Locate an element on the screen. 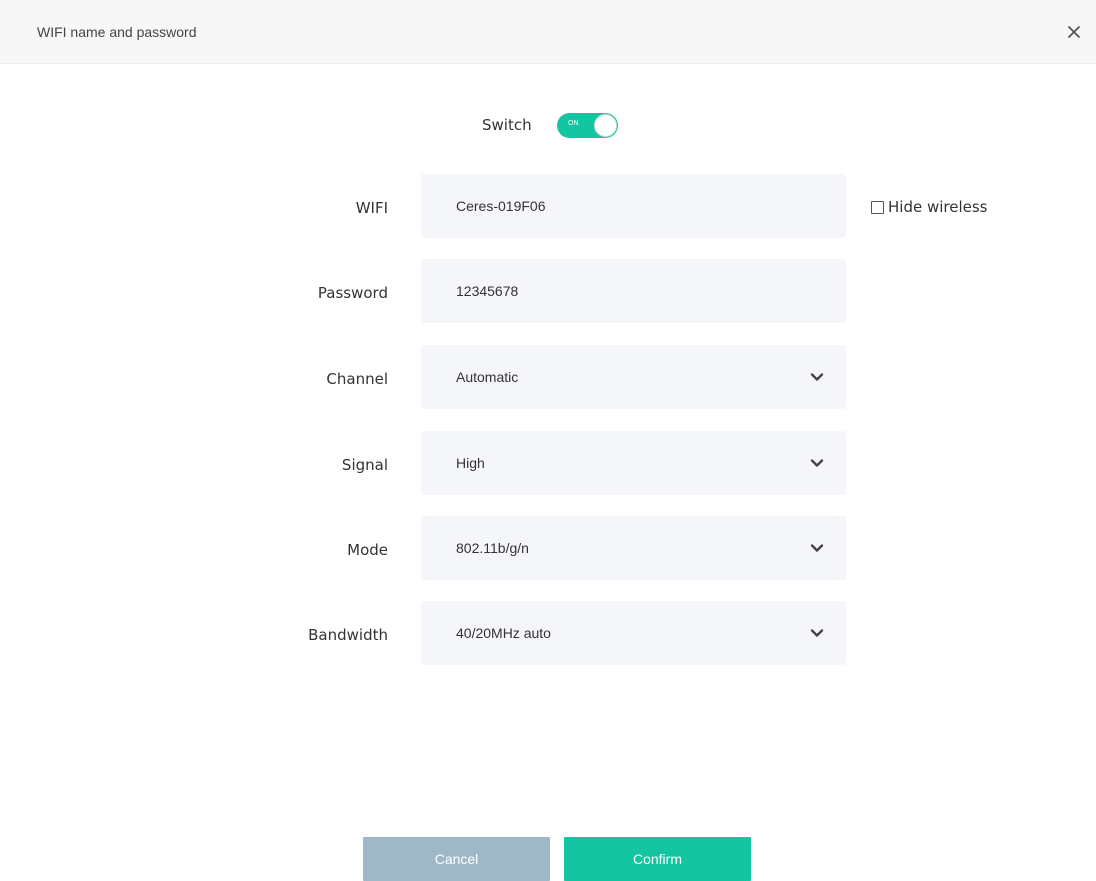 This screenshot has width=1096, height=881. password-label: Password is located at coordinates (352, 293).